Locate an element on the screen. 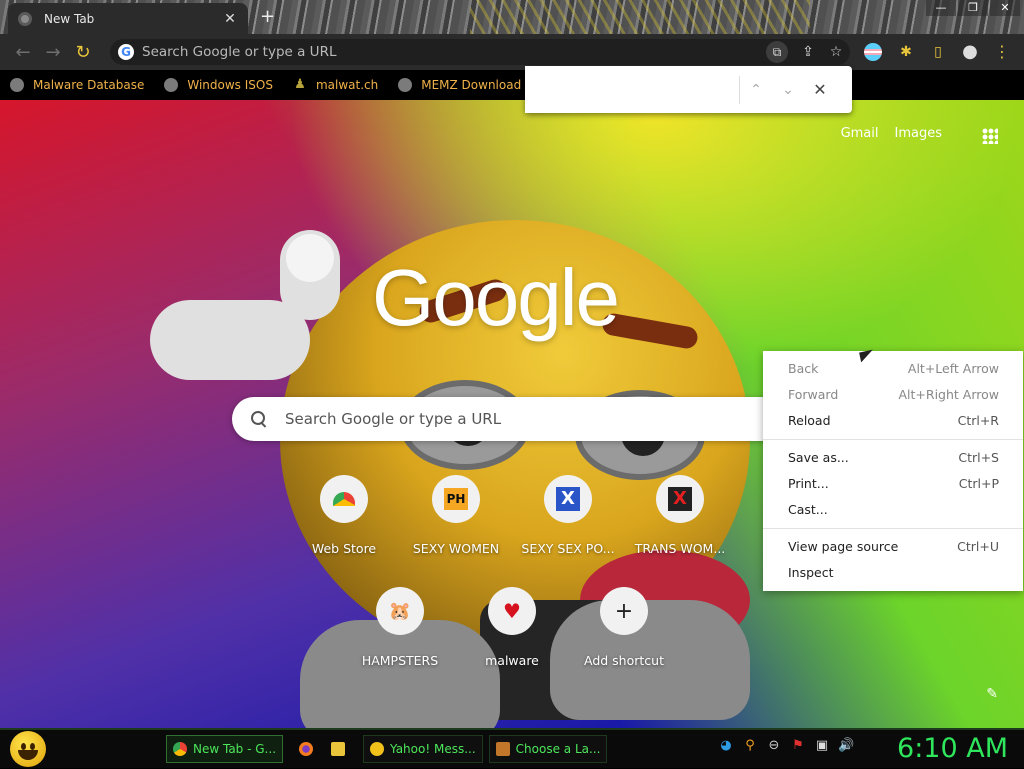 The height and width of the screenshot is (769, 1024). shortcut-sexy-women: PH SEXY WOMEN is located at coordinates (456, 515).